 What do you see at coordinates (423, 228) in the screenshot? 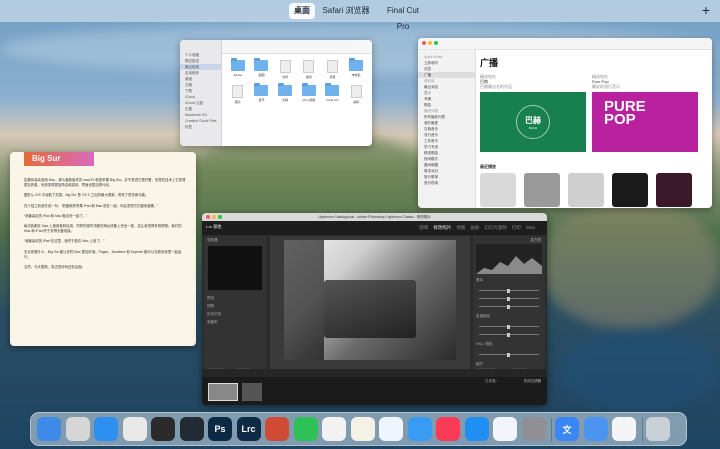
I see `module-tab: 图库` at bounding box center [423, 228].